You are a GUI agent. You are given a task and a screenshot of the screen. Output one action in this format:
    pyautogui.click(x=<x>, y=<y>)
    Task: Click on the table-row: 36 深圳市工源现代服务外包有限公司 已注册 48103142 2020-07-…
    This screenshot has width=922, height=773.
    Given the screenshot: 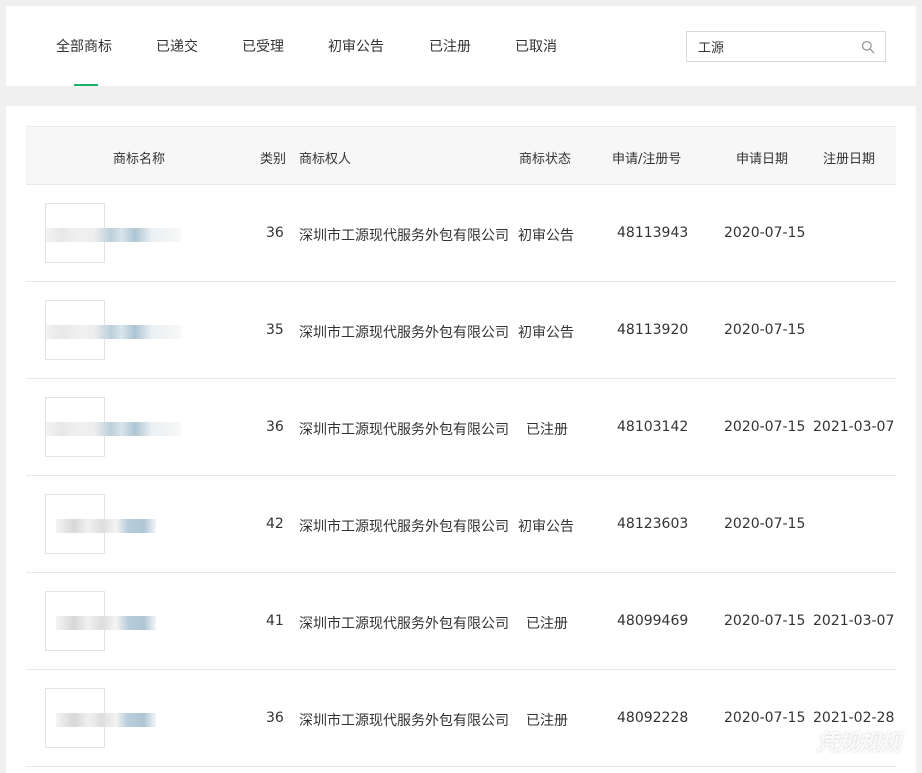 What is the action you would take?
    pyautogui.click(x=461, y=427)
    